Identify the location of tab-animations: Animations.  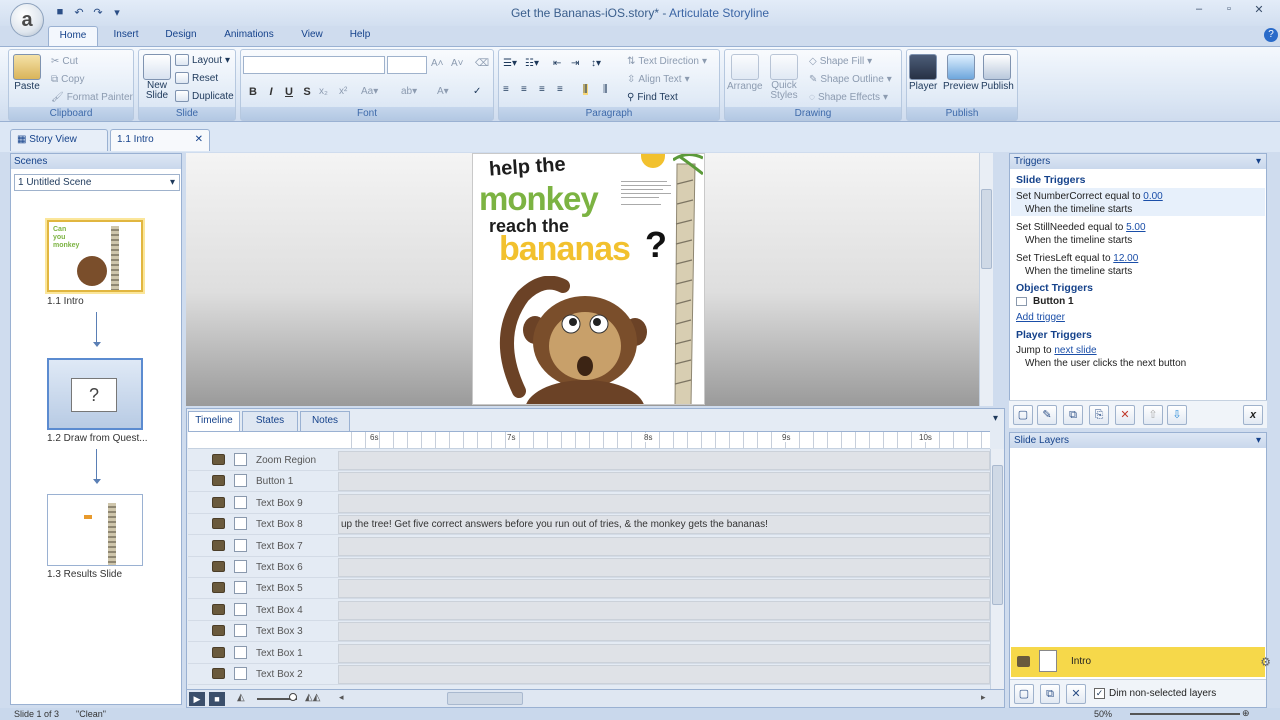
(249, 36).